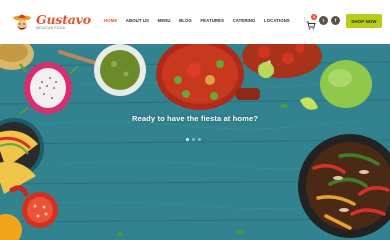 Image resolution: width=390 pixels, height=240 pixels. Describe the element at coordinates (185, 20) in the screenshot. I see `nav-item-blog: BLOG` at that location.